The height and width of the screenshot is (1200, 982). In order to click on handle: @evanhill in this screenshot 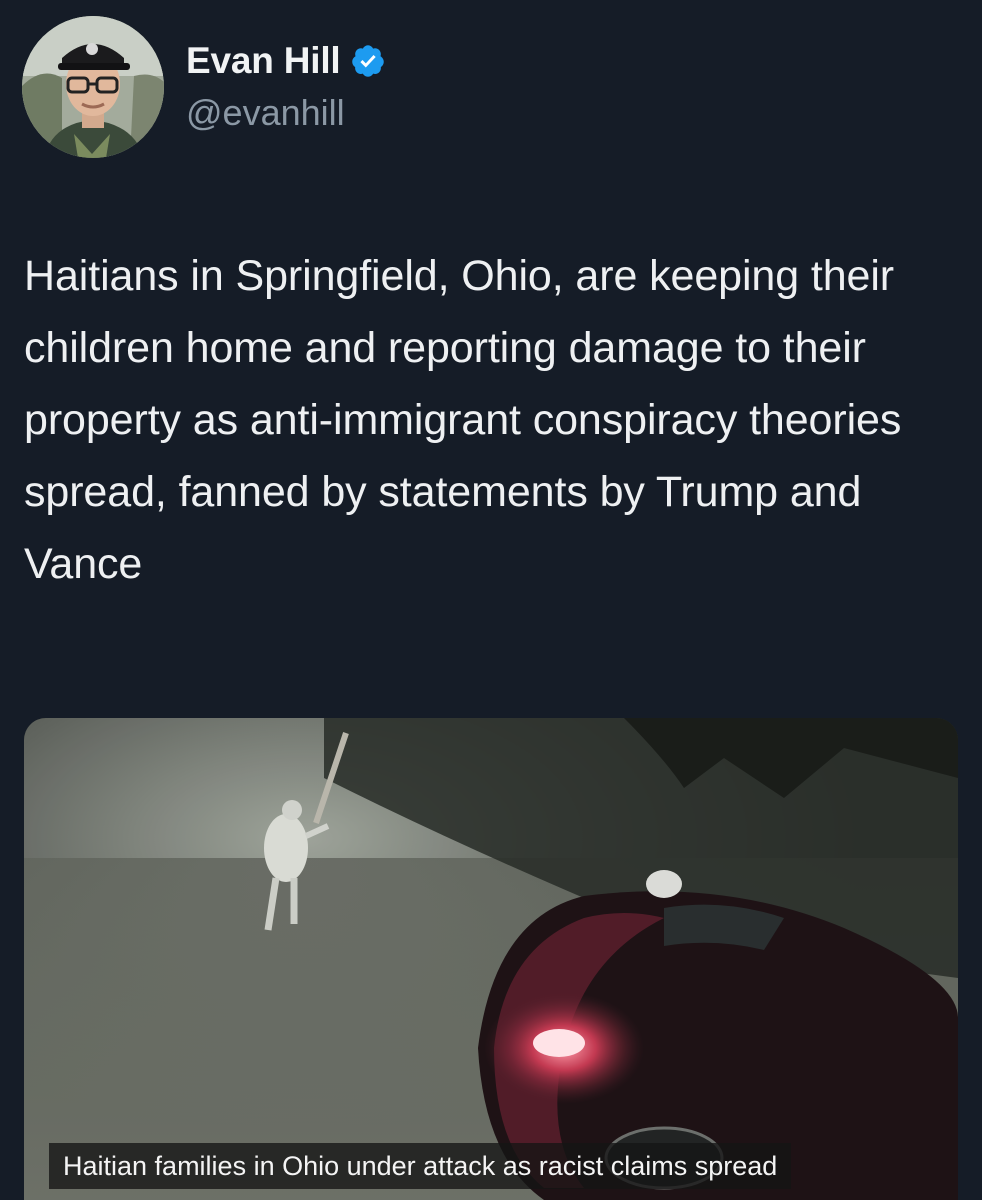, I will do `click(286, 113)`.